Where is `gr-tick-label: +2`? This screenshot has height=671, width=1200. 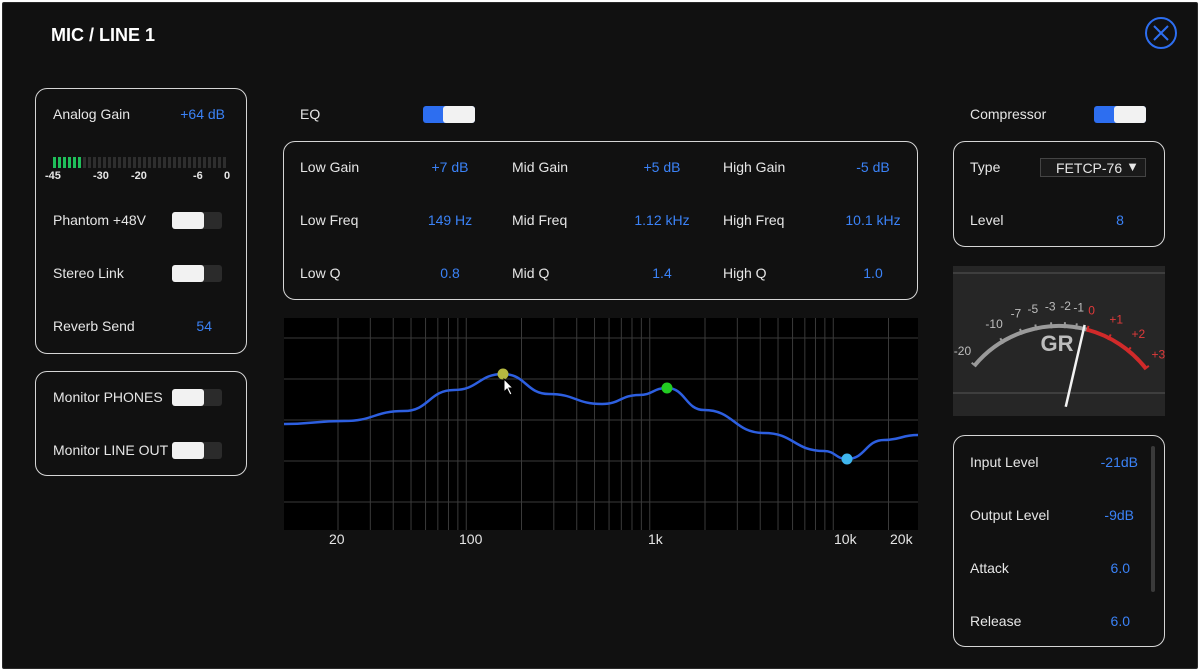
gr-tick-label: +2 is located at coordinates (1138, 334).